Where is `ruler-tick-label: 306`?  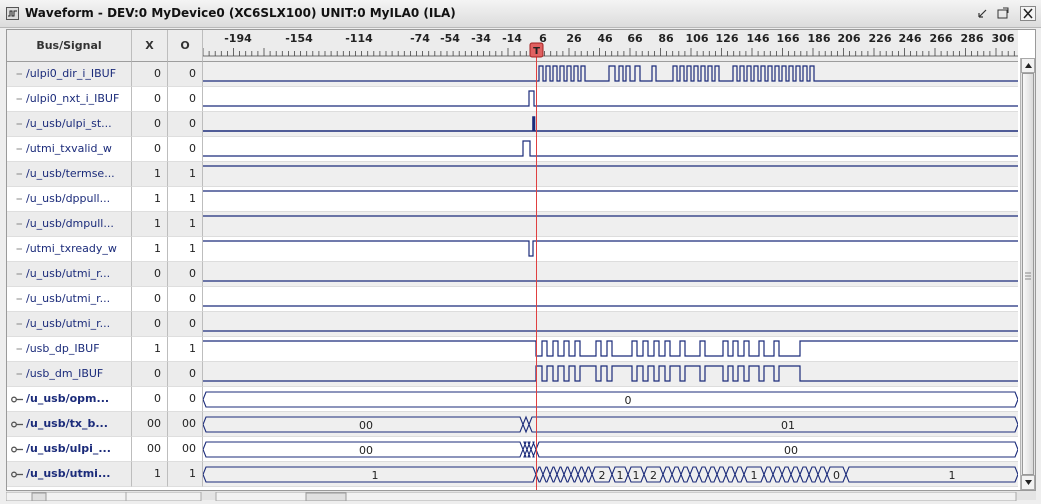
ruler-tick-label: 306 is located at coordinates (1003, 38).